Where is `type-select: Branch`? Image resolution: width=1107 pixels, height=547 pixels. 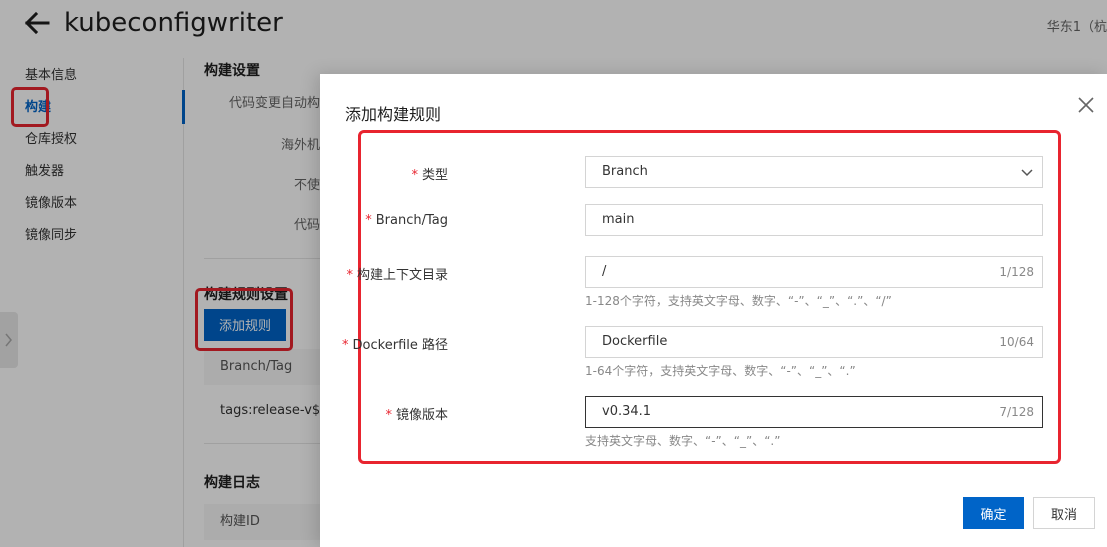 type-select: Branch is located at coordinates (814, 172).